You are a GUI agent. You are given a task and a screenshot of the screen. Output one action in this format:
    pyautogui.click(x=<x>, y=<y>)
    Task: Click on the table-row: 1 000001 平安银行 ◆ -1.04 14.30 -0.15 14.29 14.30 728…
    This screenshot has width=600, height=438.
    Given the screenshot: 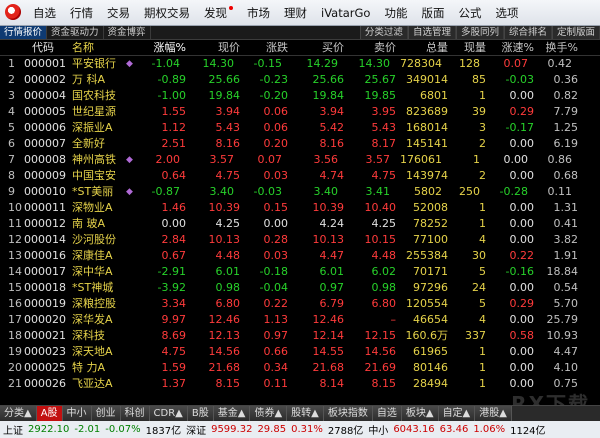 What is the action you would take?
    pyautogui.click(x=300, y=64)
    